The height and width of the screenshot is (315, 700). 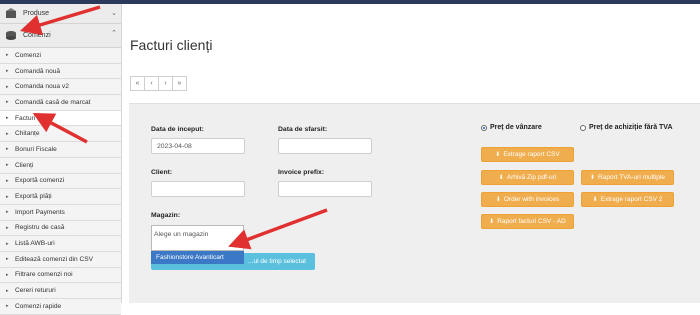 What do you see at coordinates (36, 149) in the screenshot?
I see `sidebar-item-label: Bonuri Fiscale` at bounding box center [36, 149].